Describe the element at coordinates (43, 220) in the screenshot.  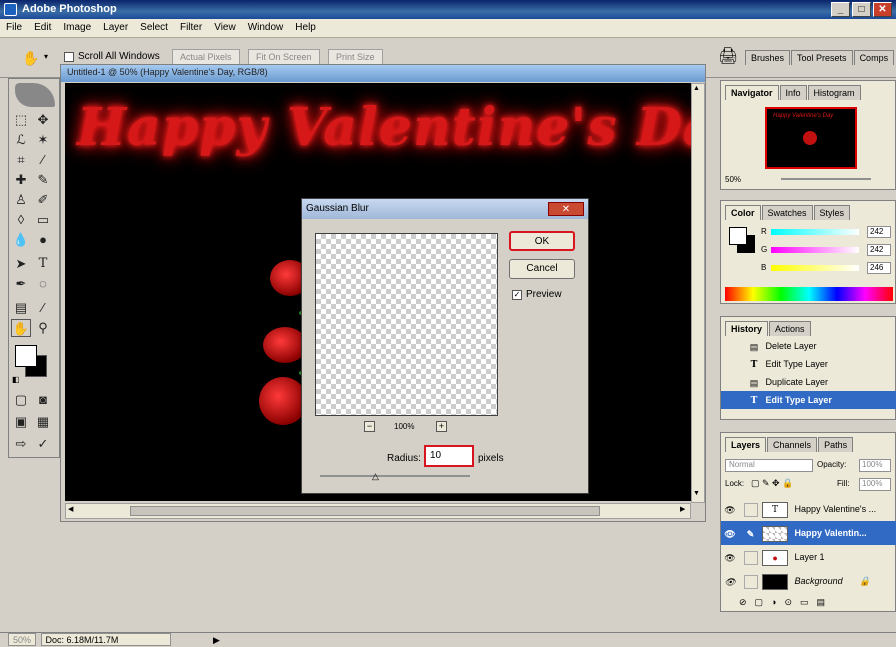
I see `gradient-tool-icon: ▭` at that location.